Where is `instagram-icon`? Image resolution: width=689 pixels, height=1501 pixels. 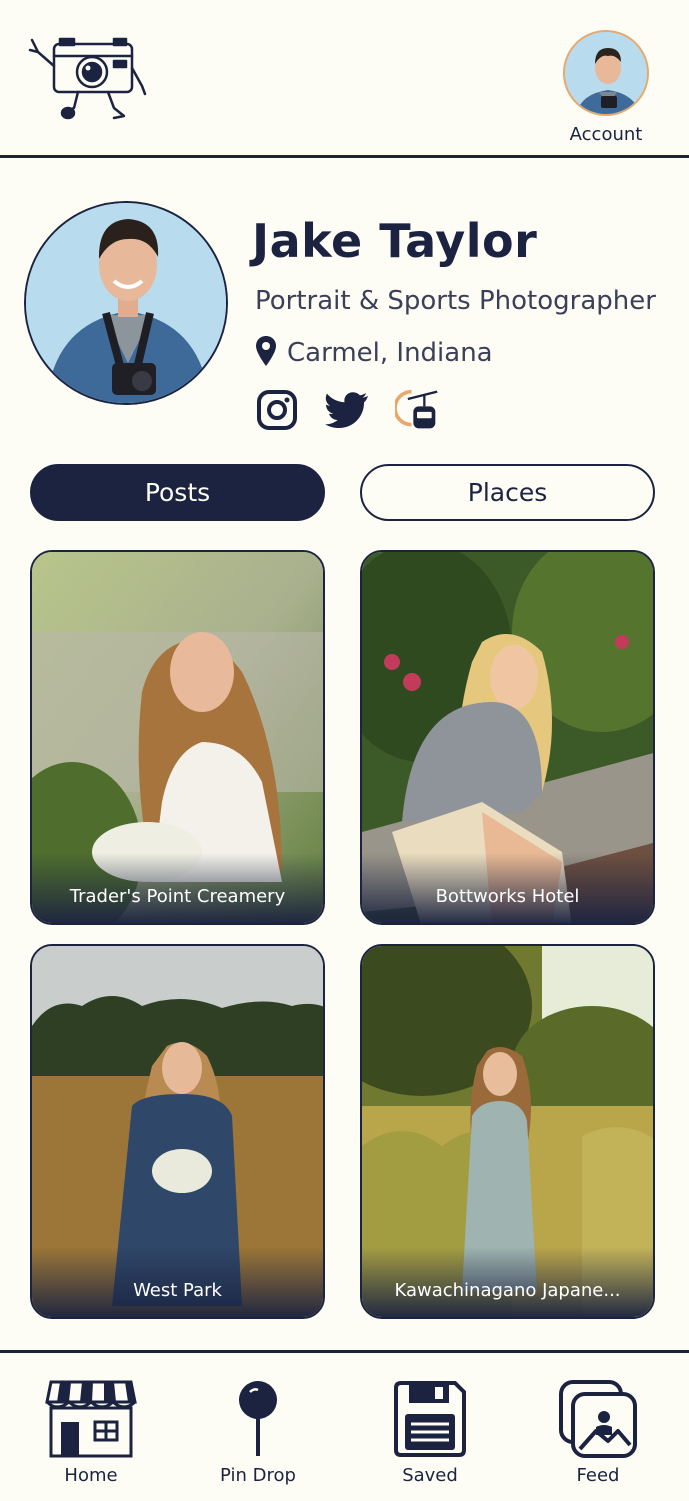 instagram-icon is located at coordinates (277, 410).